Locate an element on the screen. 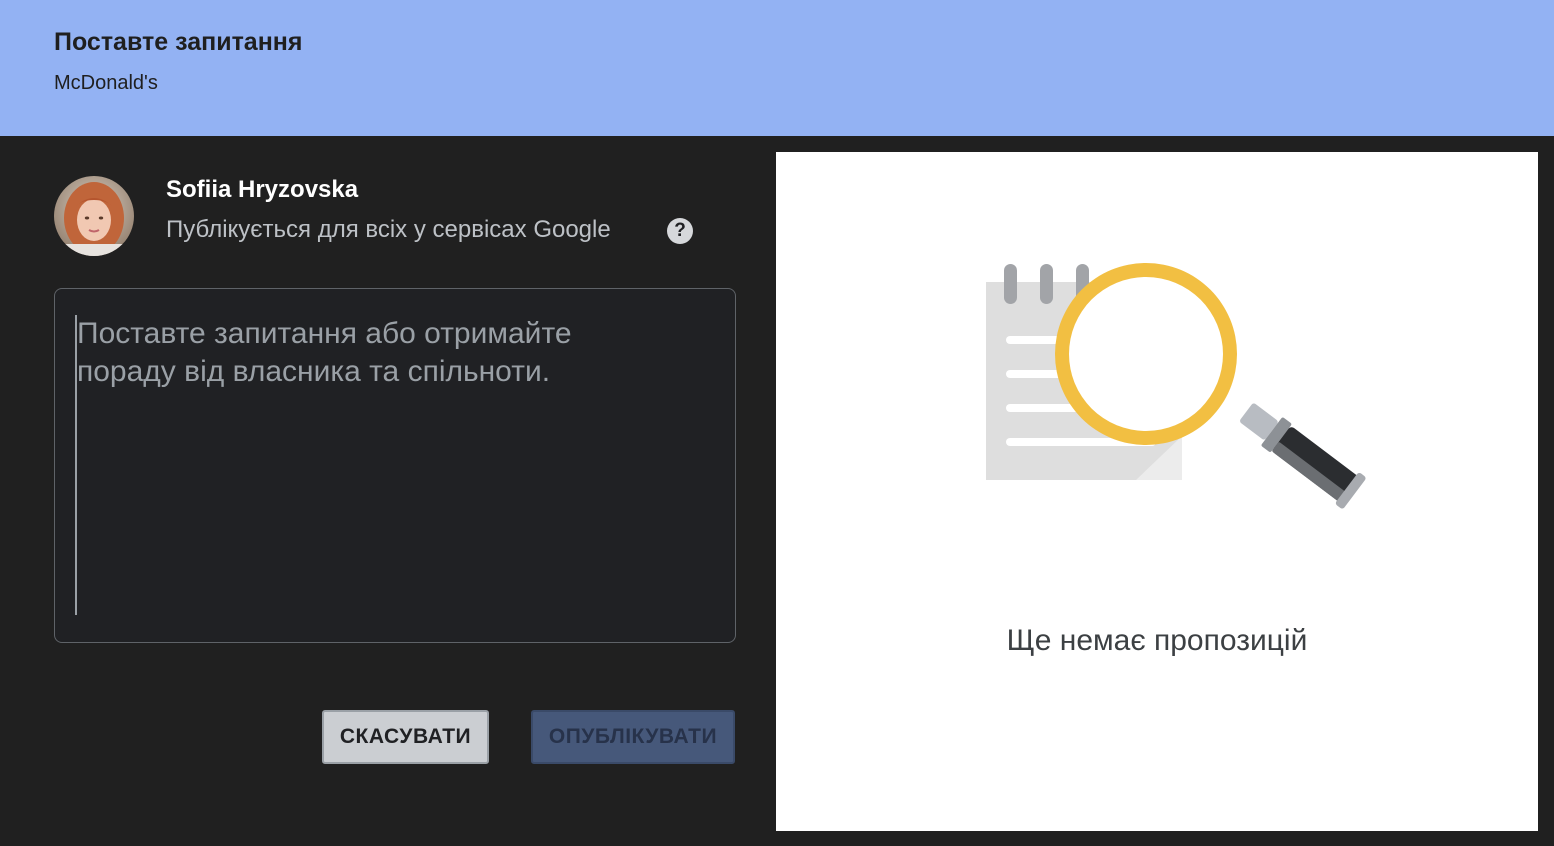 This screenshot has width=1554, height=846. no-suggestions-message: Ще немає пропозицій is located at coordinates (1157, 640).